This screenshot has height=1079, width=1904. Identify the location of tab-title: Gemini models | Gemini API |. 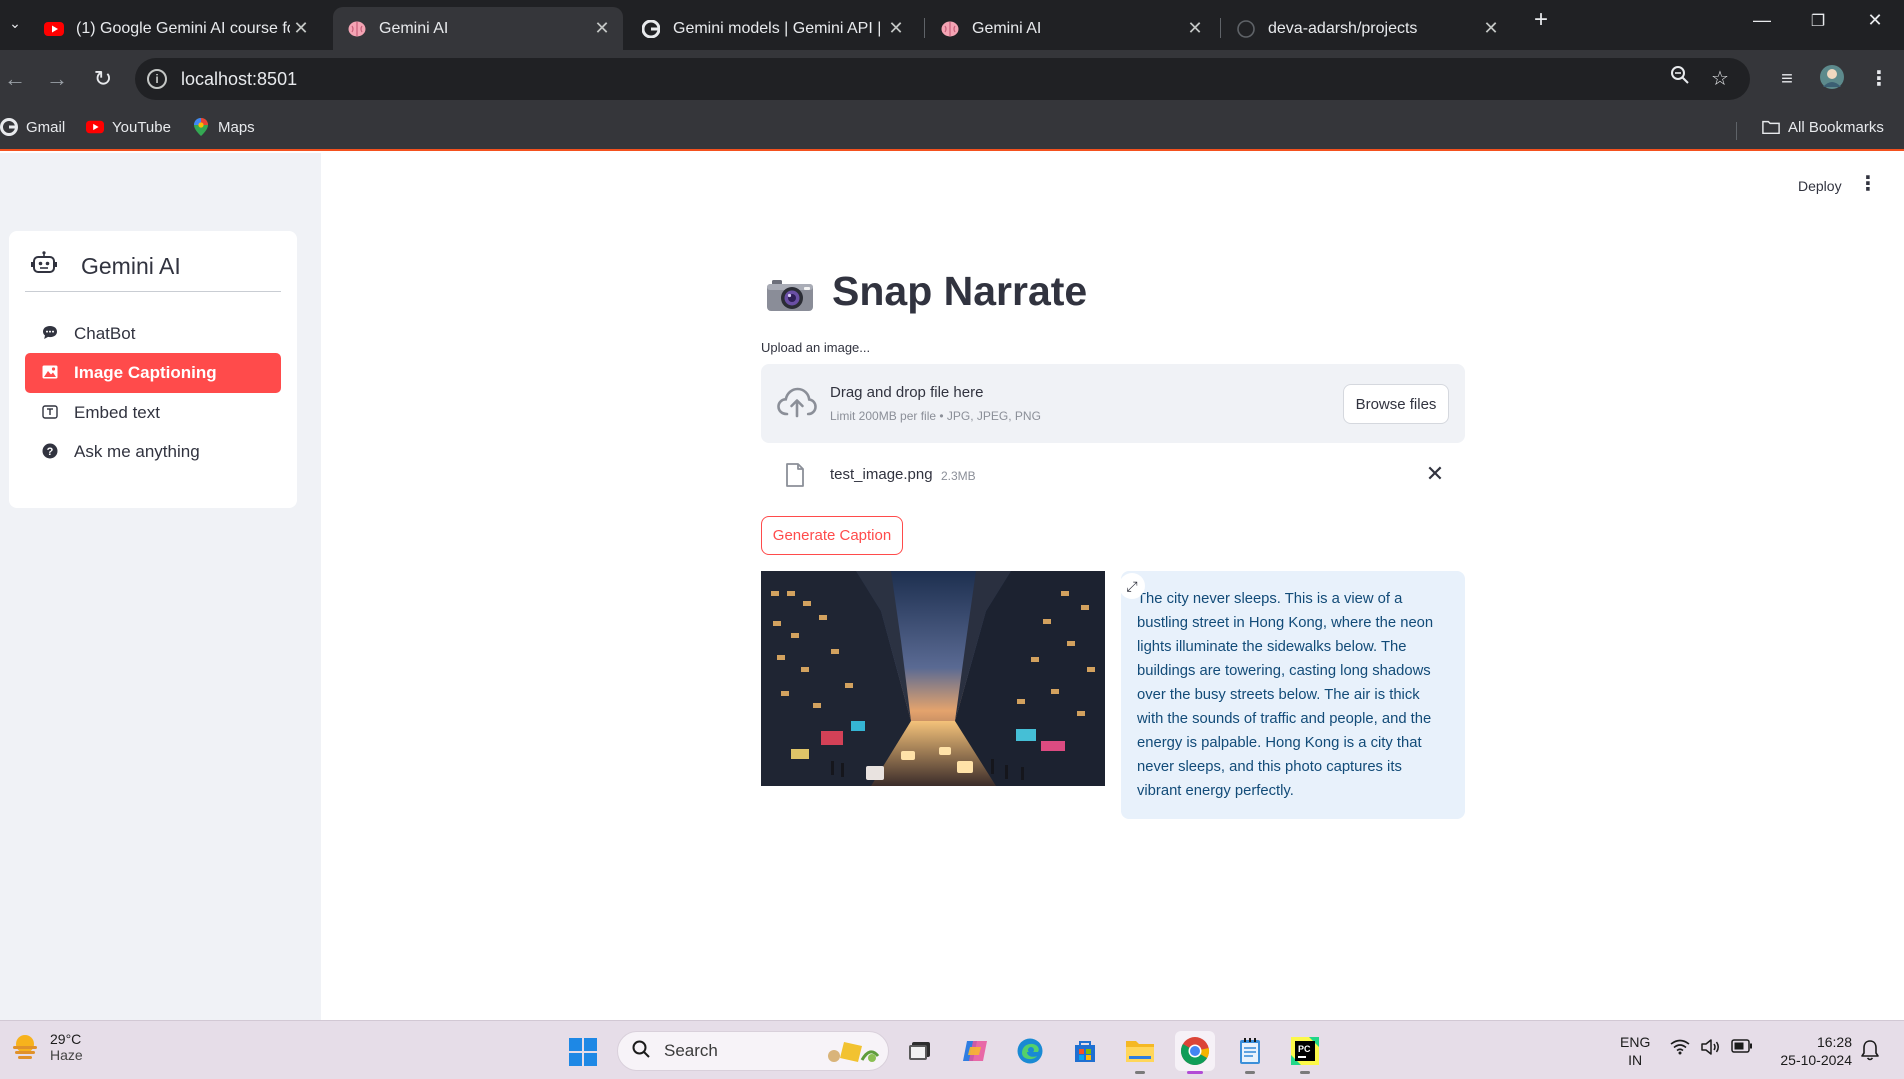
(777, 28).